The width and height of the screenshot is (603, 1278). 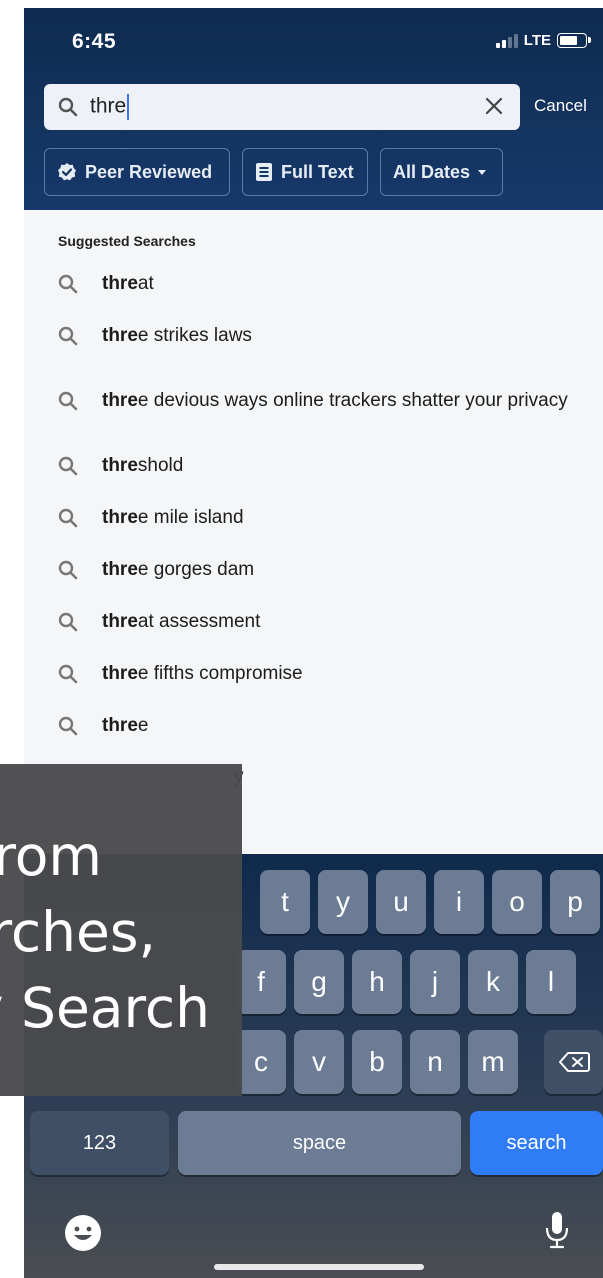 I want to click on badge-check-icon, so click(x=67, y=172).